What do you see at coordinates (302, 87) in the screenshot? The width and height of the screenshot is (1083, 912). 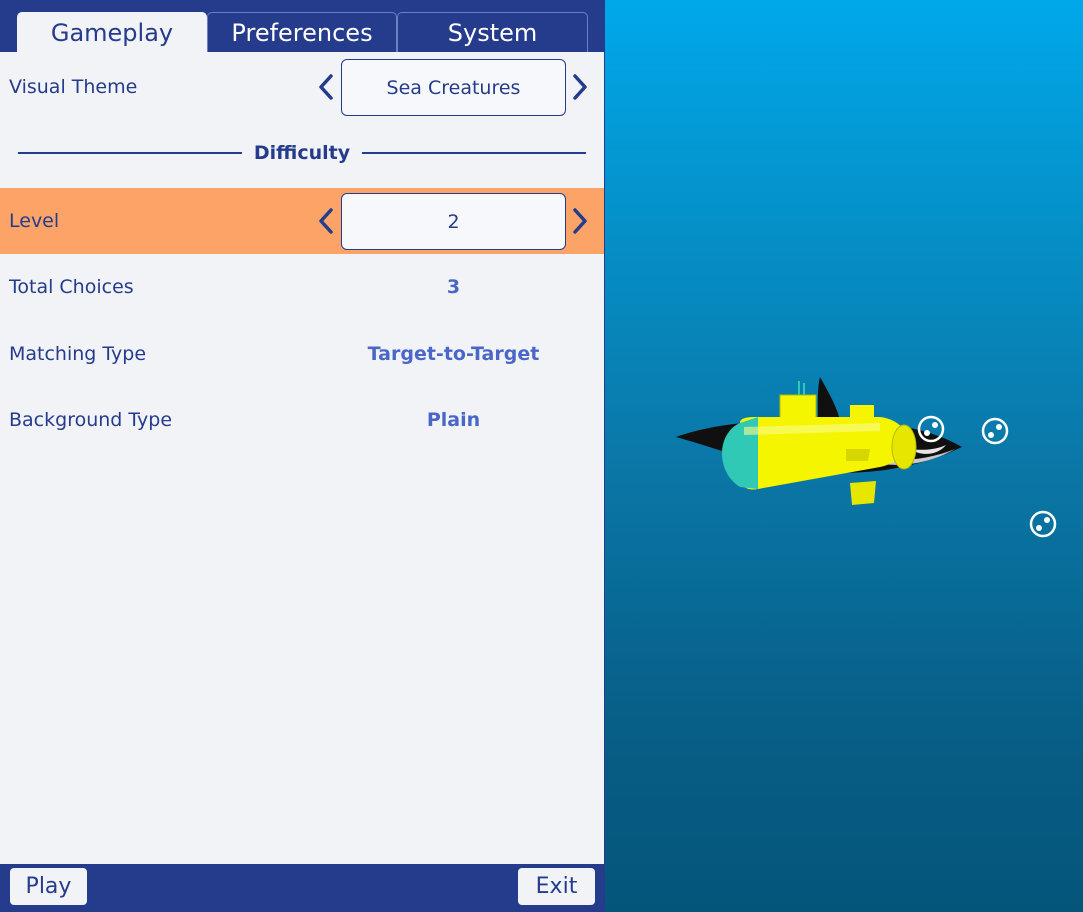 I see `visual-theme-row: Visual Theme Sea Creatures` at bounding box center [302, 87].